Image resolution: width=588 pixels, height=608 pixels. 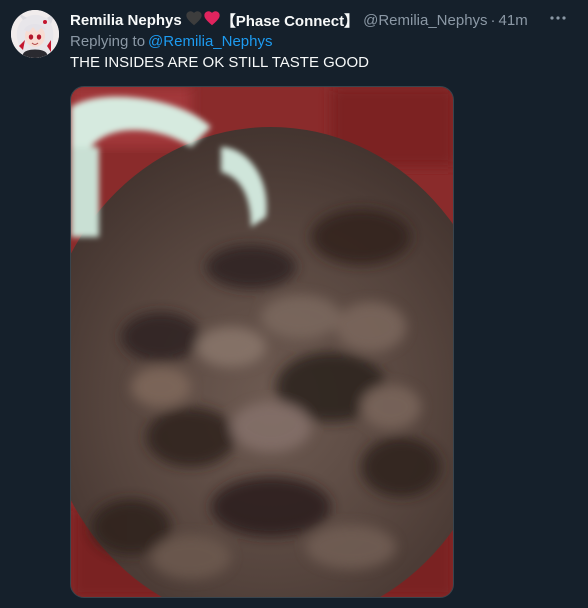 I want to click on replying-to-link: @Remilia_Nephys, so click(x=210, y=41).